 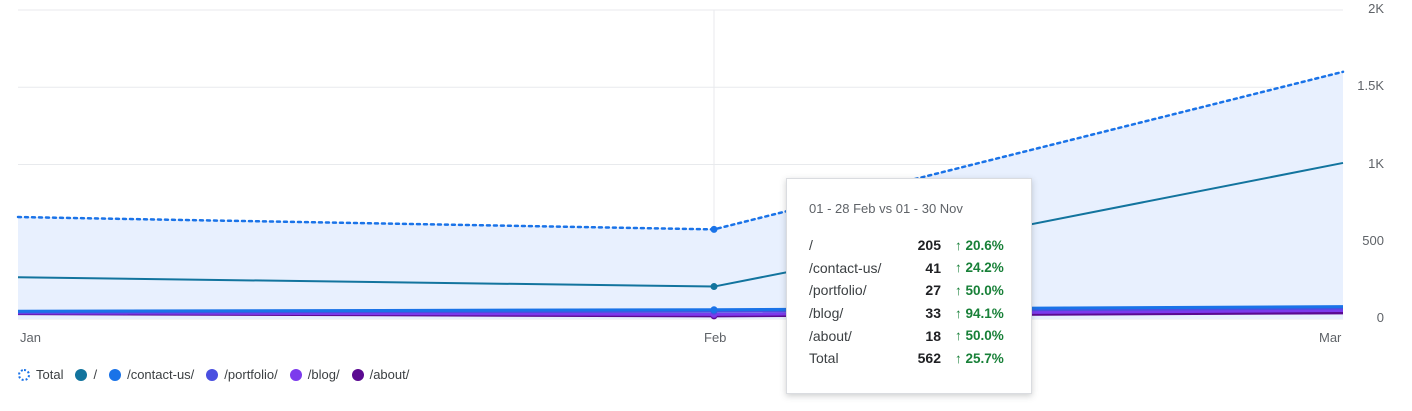 What do you see at coordinates (909, 290) in the screenshot?
I see `tooltip-row: /portfolio/ 27 ↑ 50.0%` at bounding box center [909, 290].